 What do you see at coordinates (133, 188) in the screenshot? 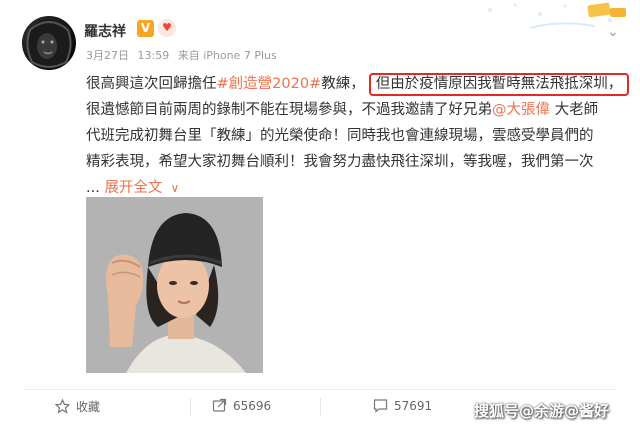
I see `expand-full-text-link: 展开全文` at bounding box center [133, 188].